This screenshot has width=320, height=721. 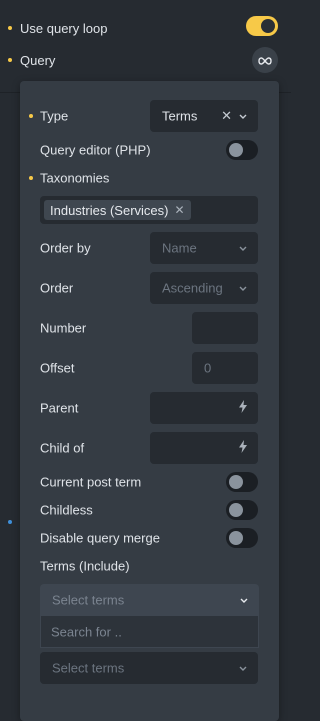 What do you see at coordinates (86, 631) in the screenshot?
I see `terms-search-placeholder: Search for ..` at bounding box center [86, 631].